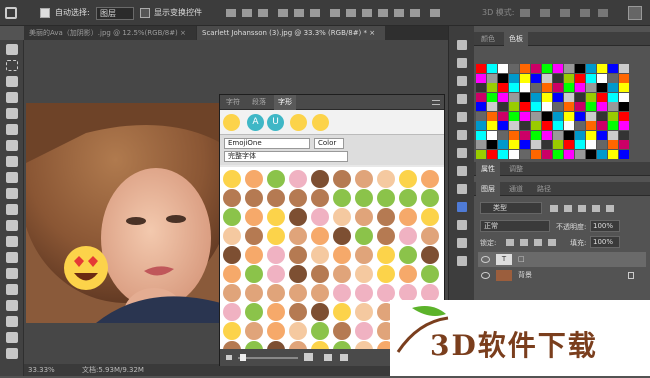 The width and height of the screenshot is (650, 378). I want to click on measurement-panel-icon, so click(462, 225).